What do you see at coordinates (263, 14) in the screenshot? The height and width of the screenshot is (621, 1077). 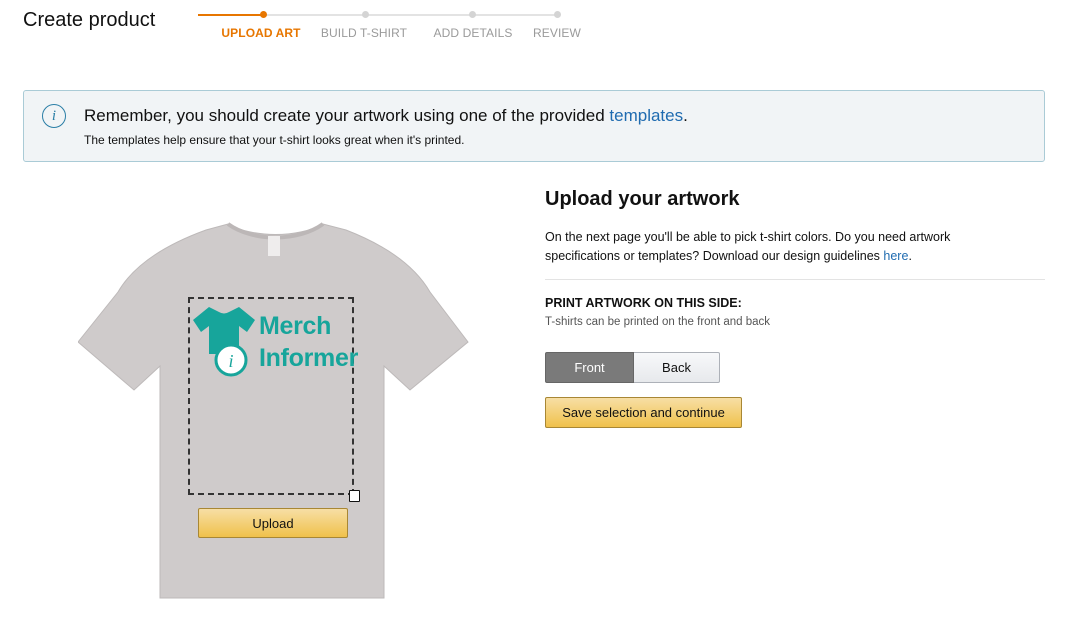 I see `step-dot-upload-art` at bounding box center [263, 14].